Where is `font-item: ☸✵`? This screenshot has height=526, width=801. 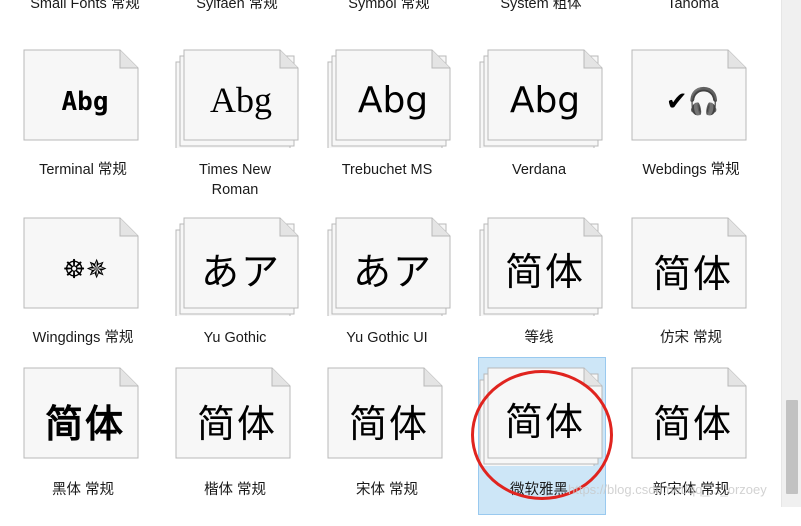
font-item: ☸✵ is located at coordinates (85, 296).